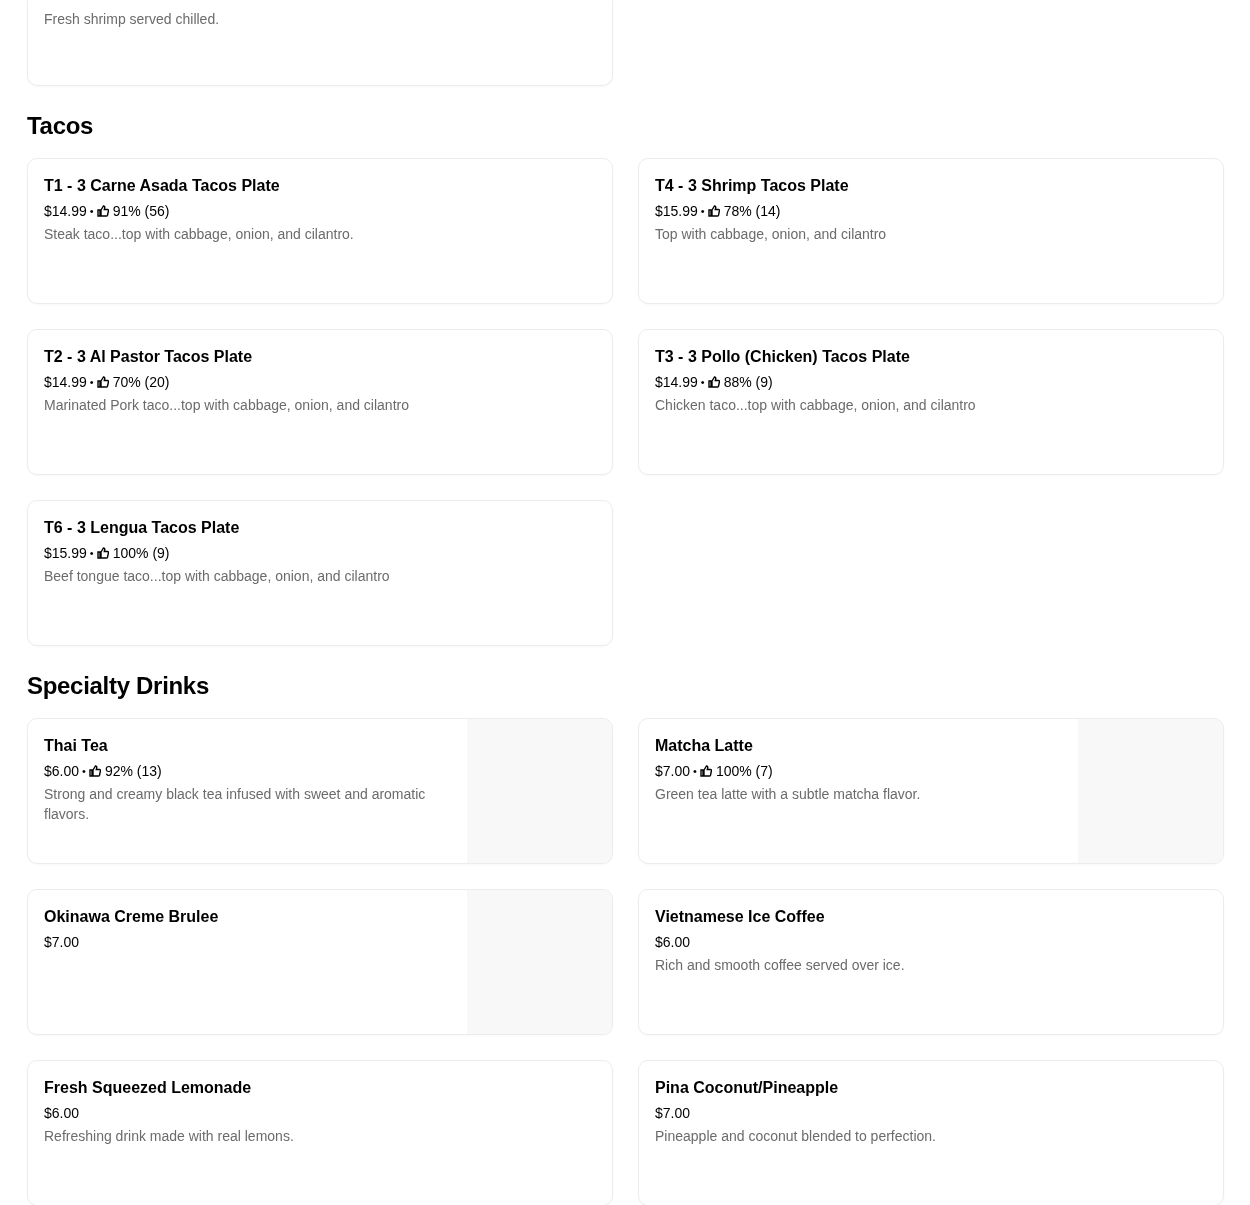 The height and width of the screenshot is (1205, 1250). What do you see at coordinates (141, 382) in the screenshot?
I see `item-rating: 70% (20)` at bounding box center [141, 382].